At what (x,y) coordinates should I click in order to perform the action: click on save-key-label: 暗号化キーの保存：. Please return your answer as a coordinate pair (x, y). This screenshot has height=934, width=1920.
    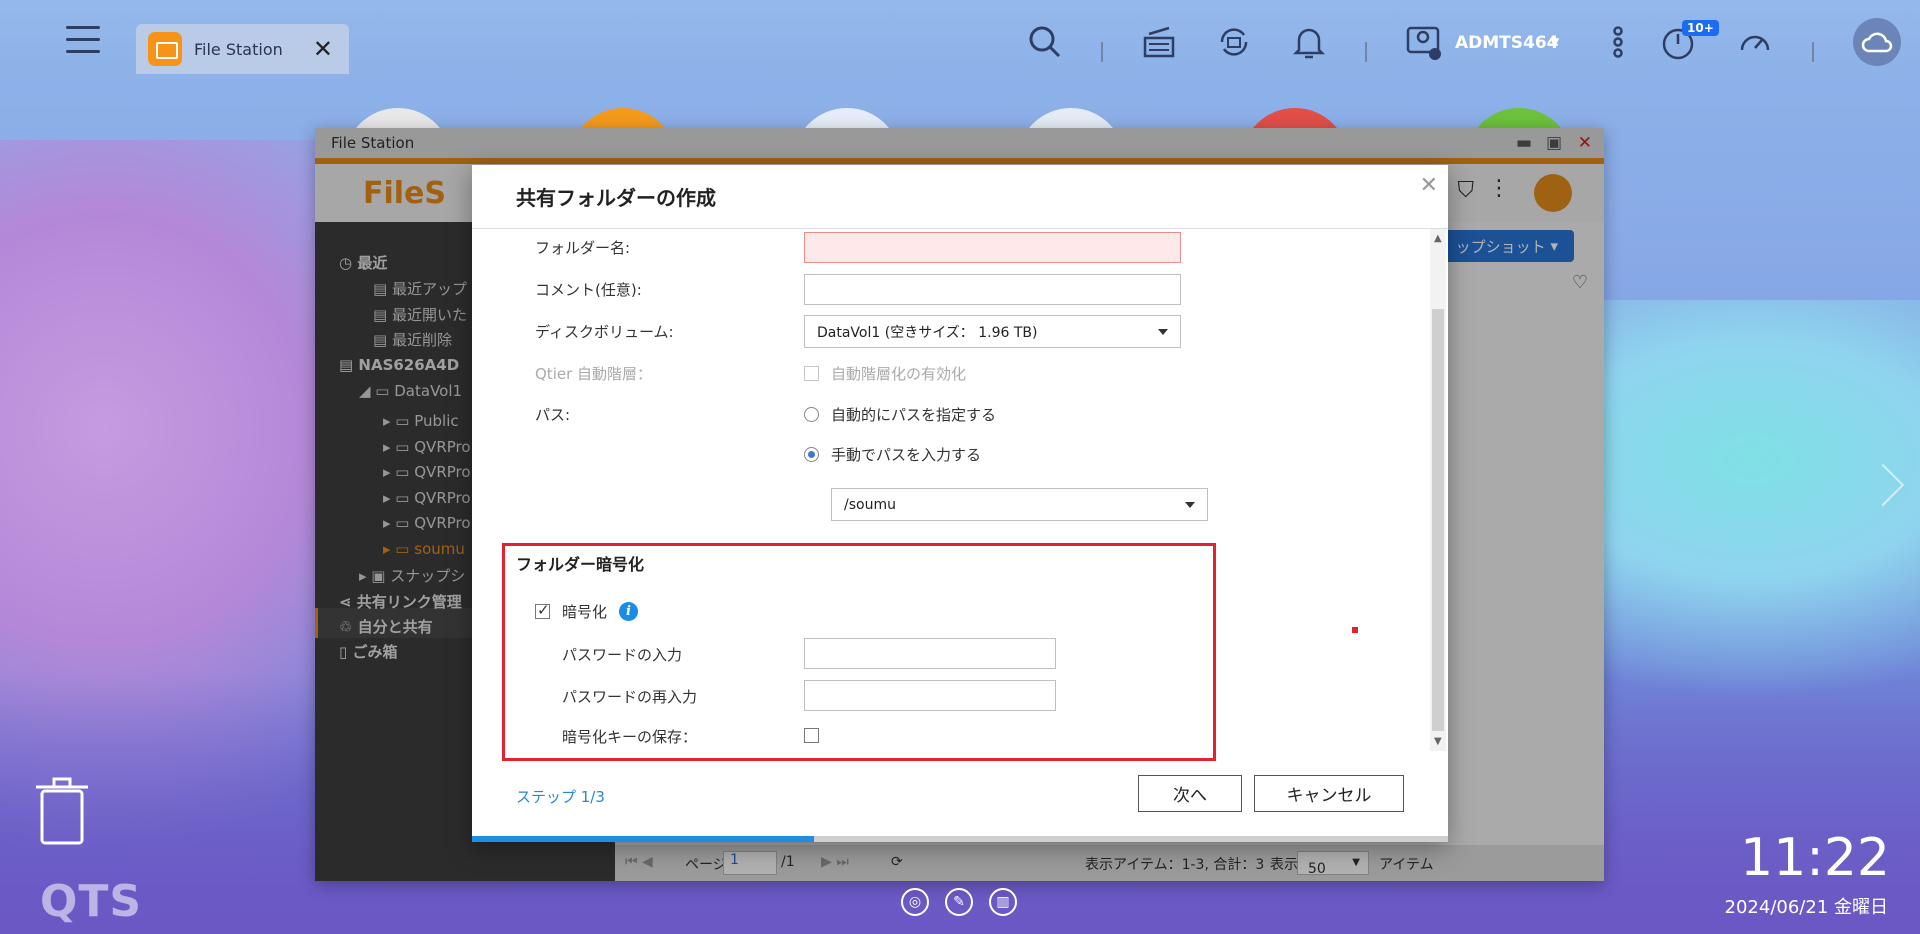
    Looking at the image, I should click on (630, 737).